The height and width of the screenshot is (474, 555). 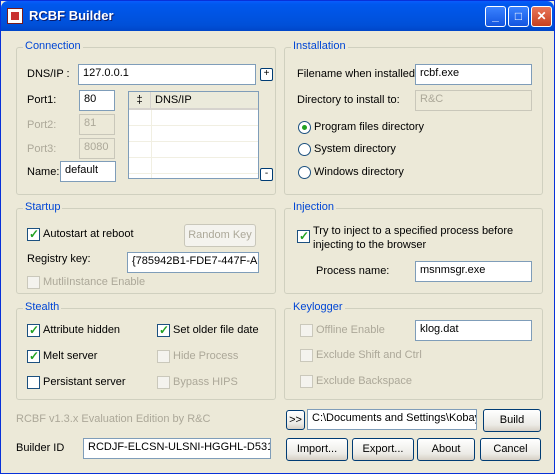 What do you see at coordinates (220, 235) in the screenshot?
I see `random-key-button: Random Key` at bounding box center [220, 235].